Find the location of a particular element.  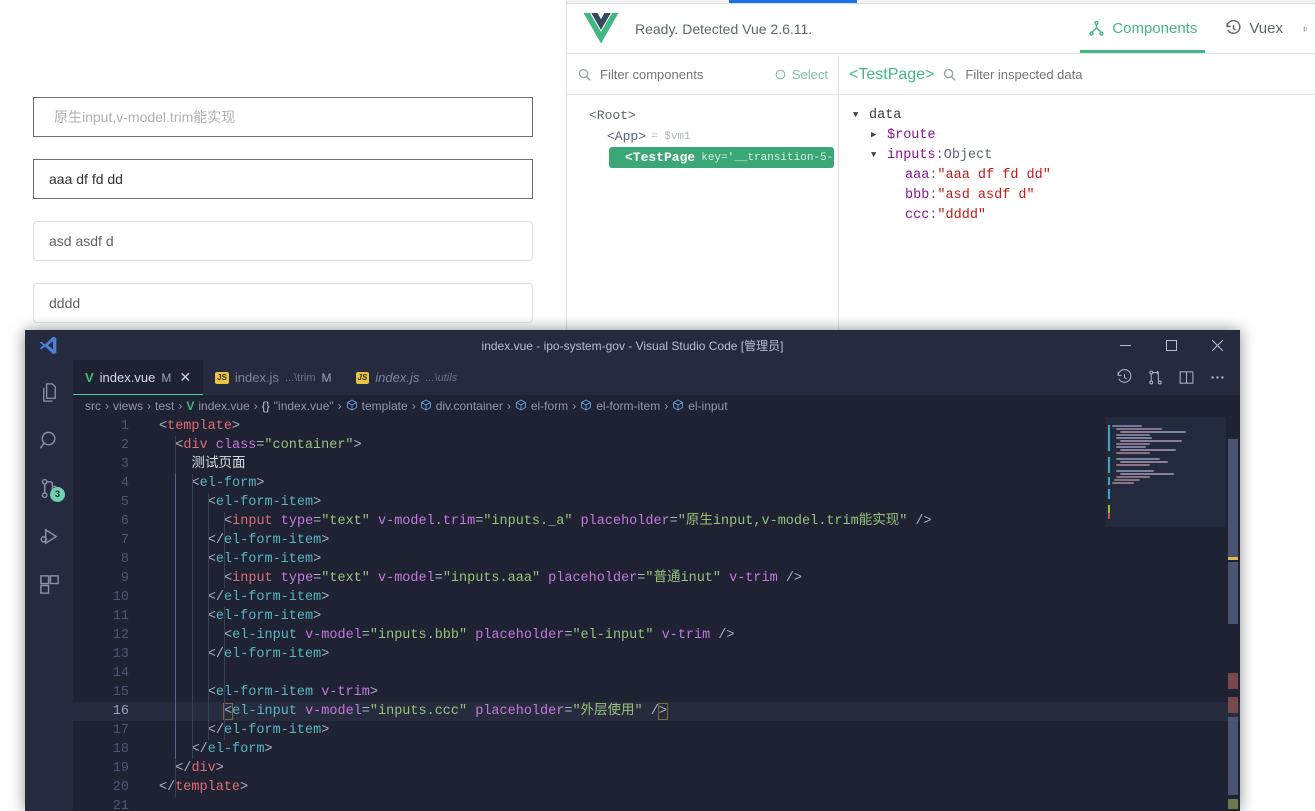

minimap is located at coordinates (1166, 614).